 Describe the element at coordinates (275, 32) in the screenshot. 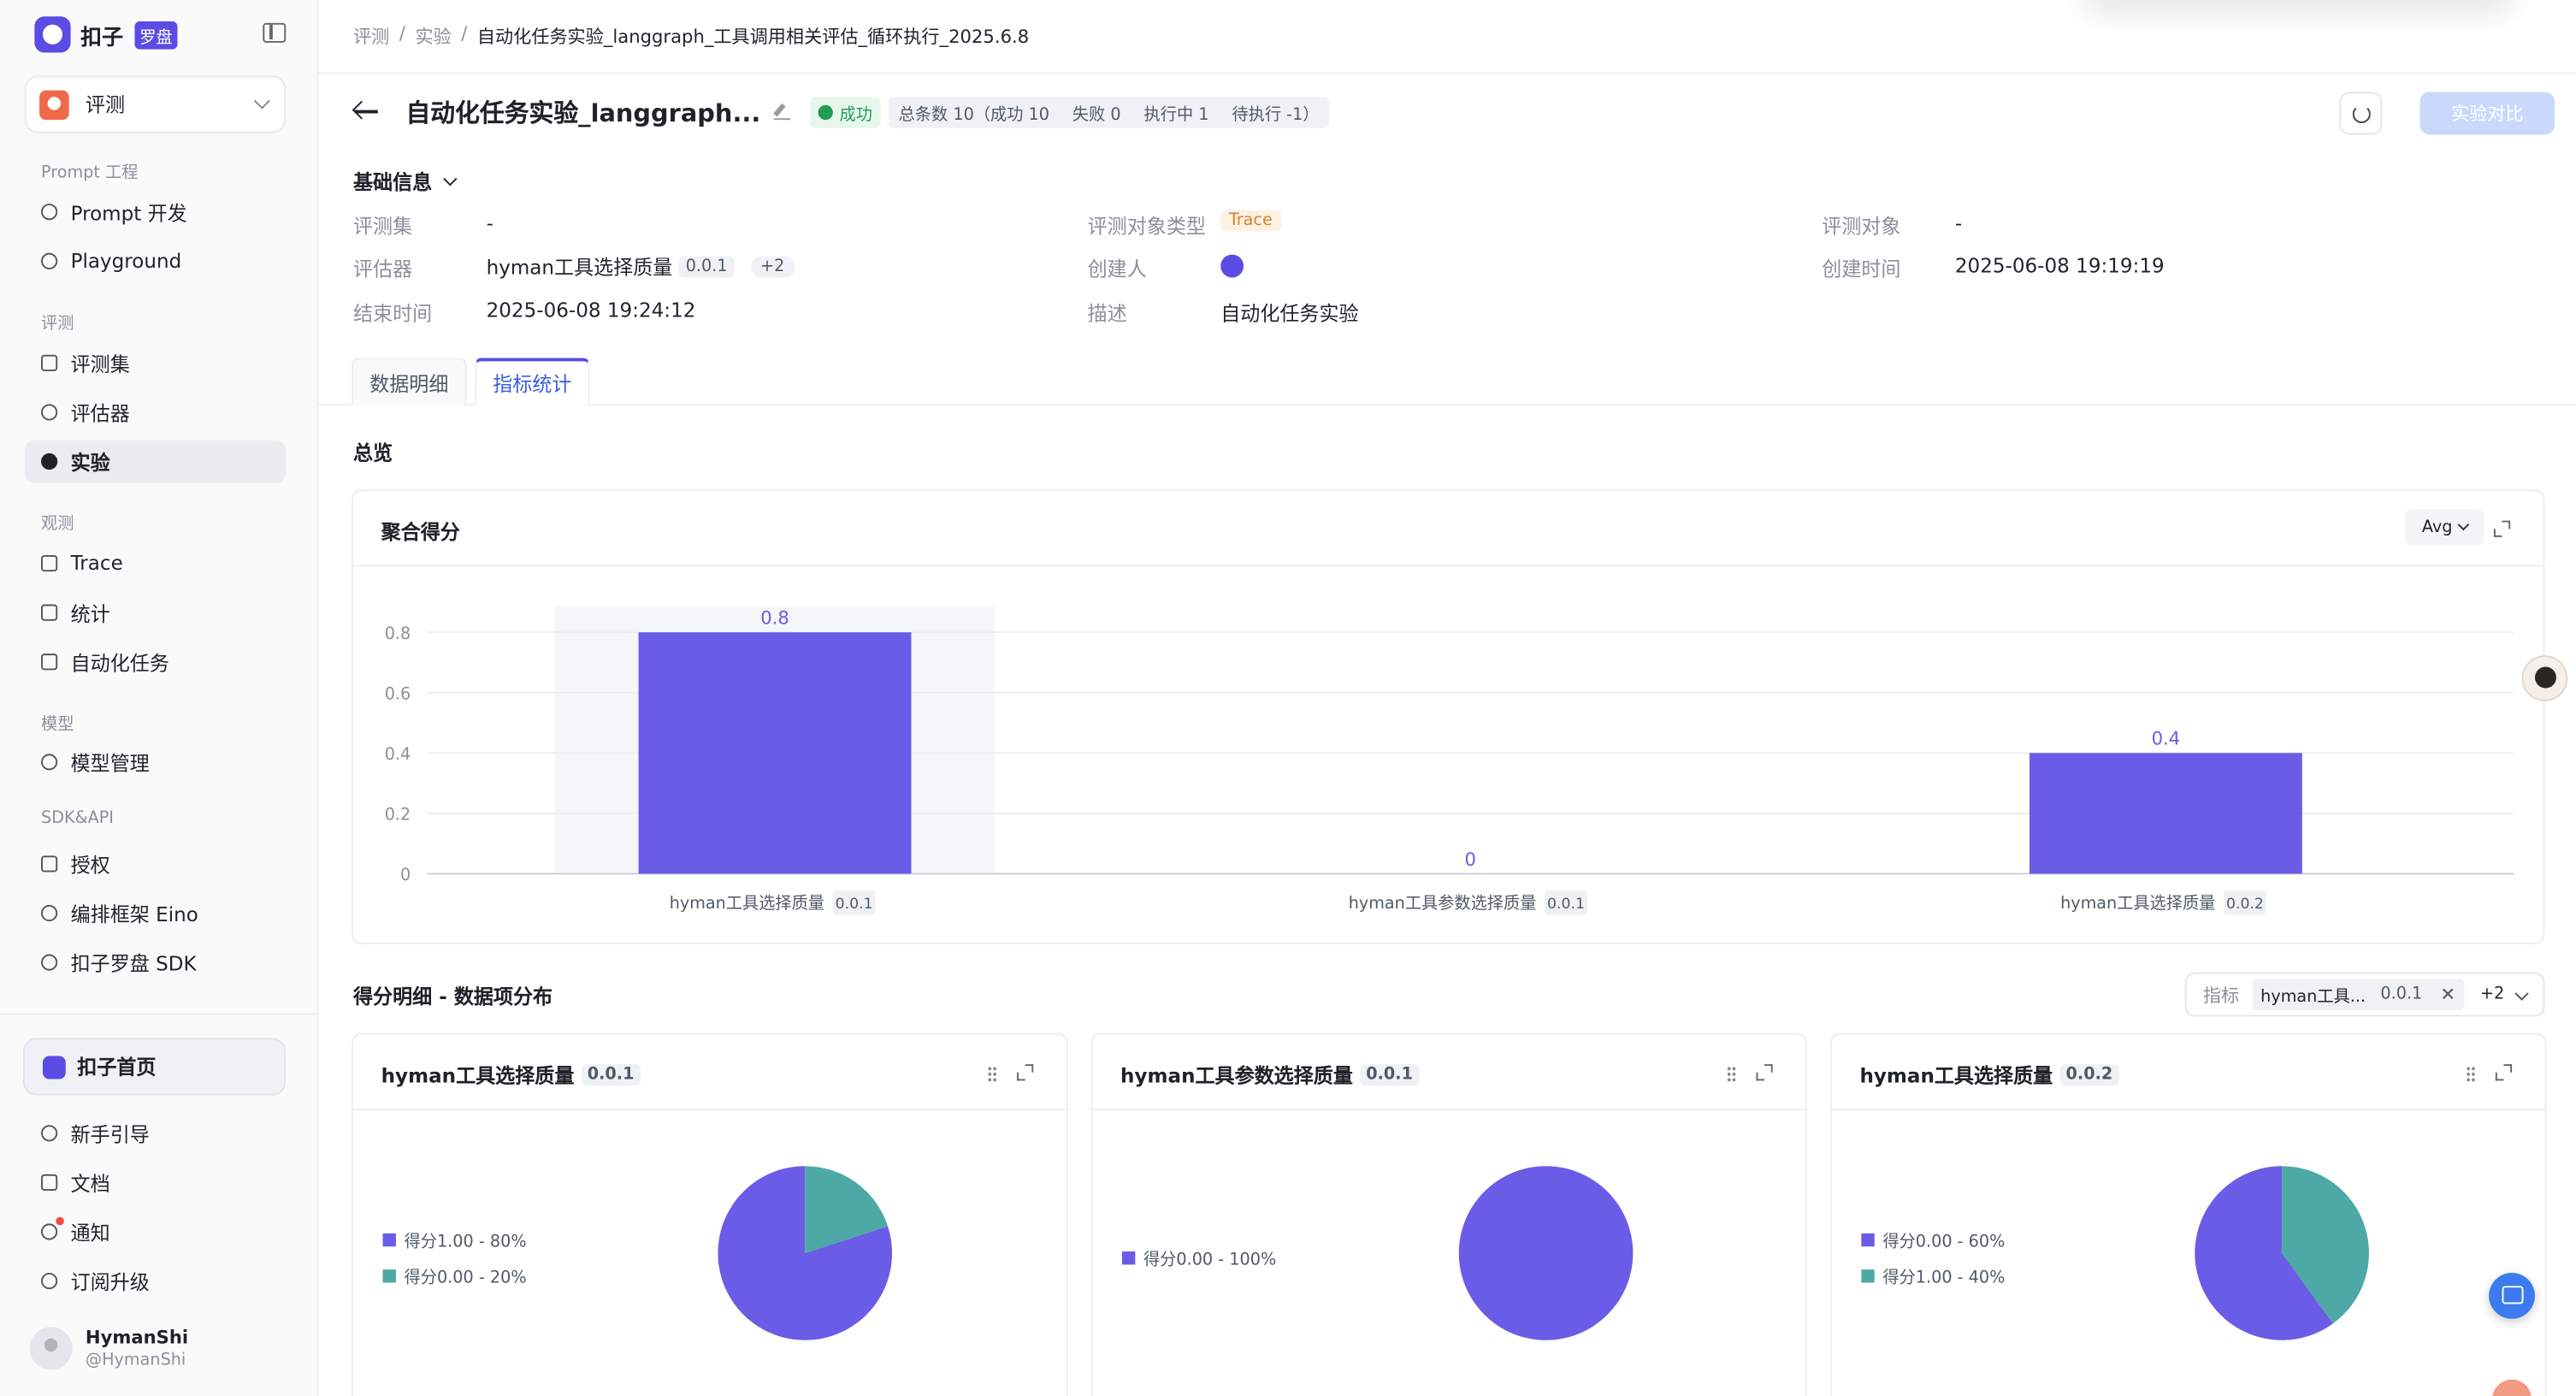

I see `sidebar-collapse-icon` at that location.